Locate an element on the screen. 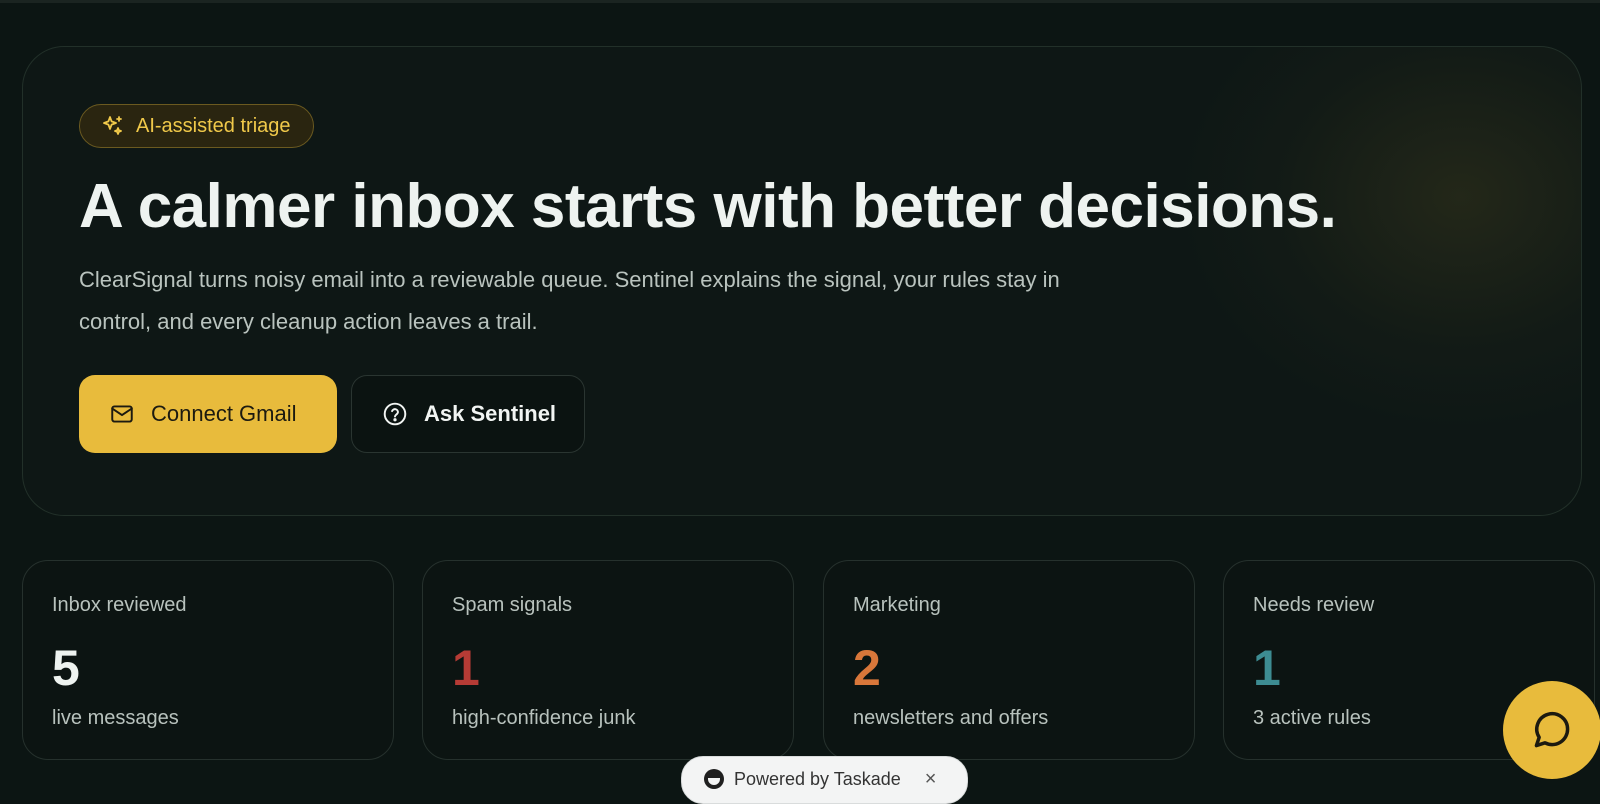 The height and width of the screenshot is (804, 1600). mail-icon is located at coordinates (122, 414).